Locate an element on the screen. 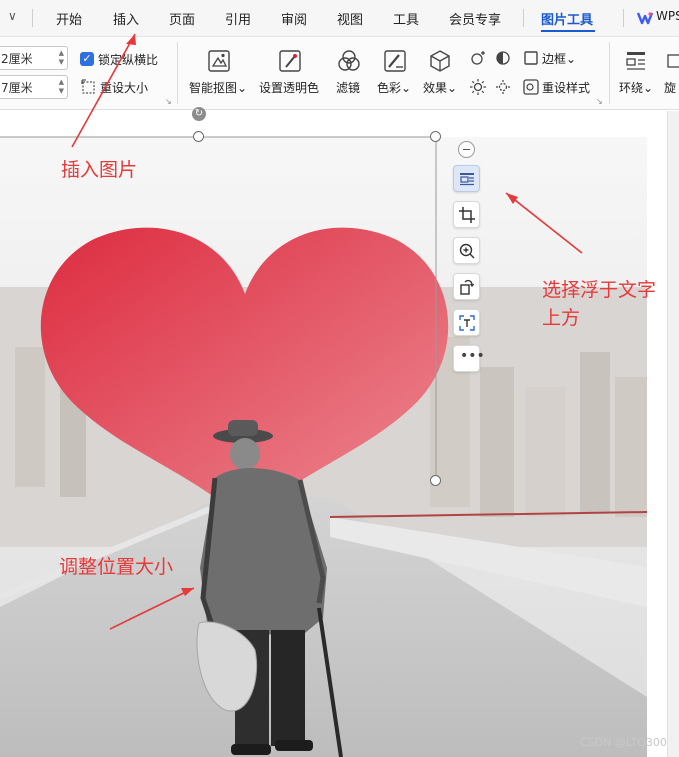 This screenshot has width=679, height=757. effect-icon is located at coordinates (440, 61).